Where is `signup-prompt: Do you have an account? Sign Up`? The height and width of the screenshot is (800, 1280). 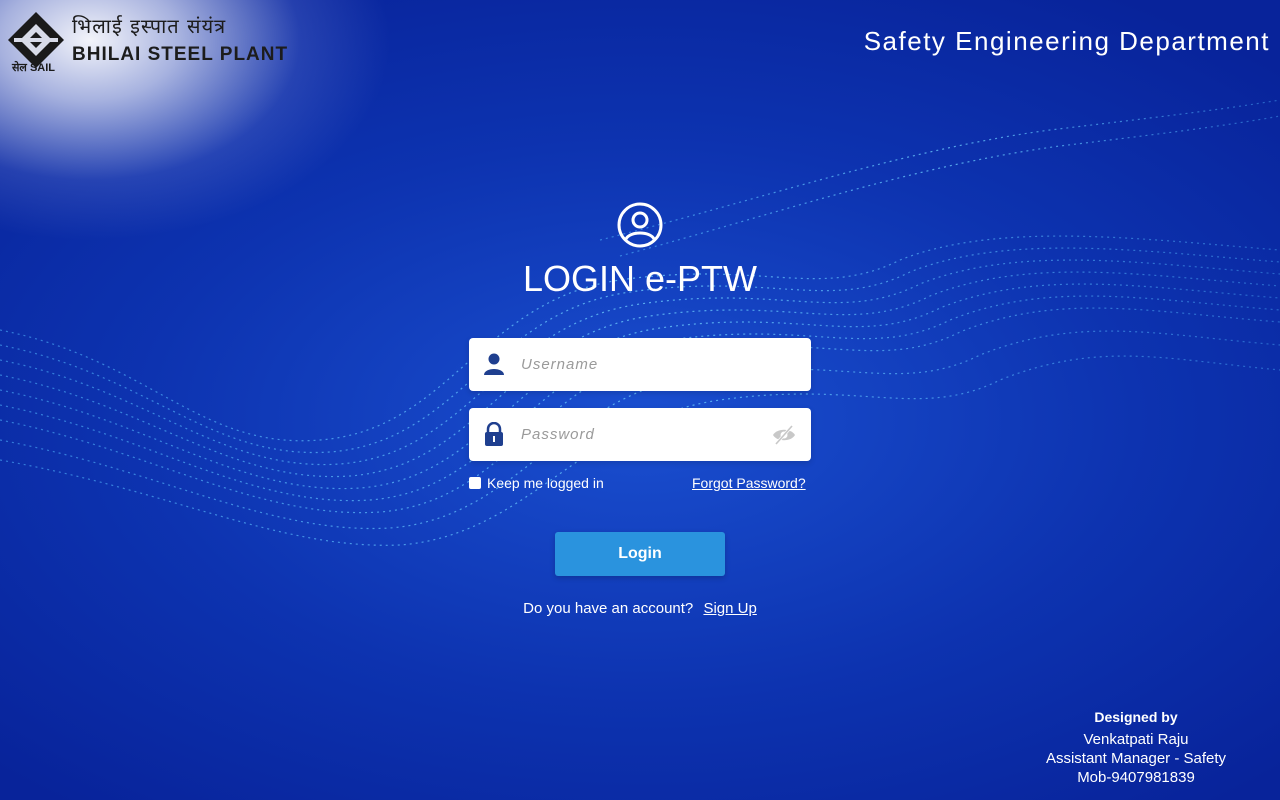 signup-prompt: Do you have an account? Sign Up is located at coordinates (640, 608).